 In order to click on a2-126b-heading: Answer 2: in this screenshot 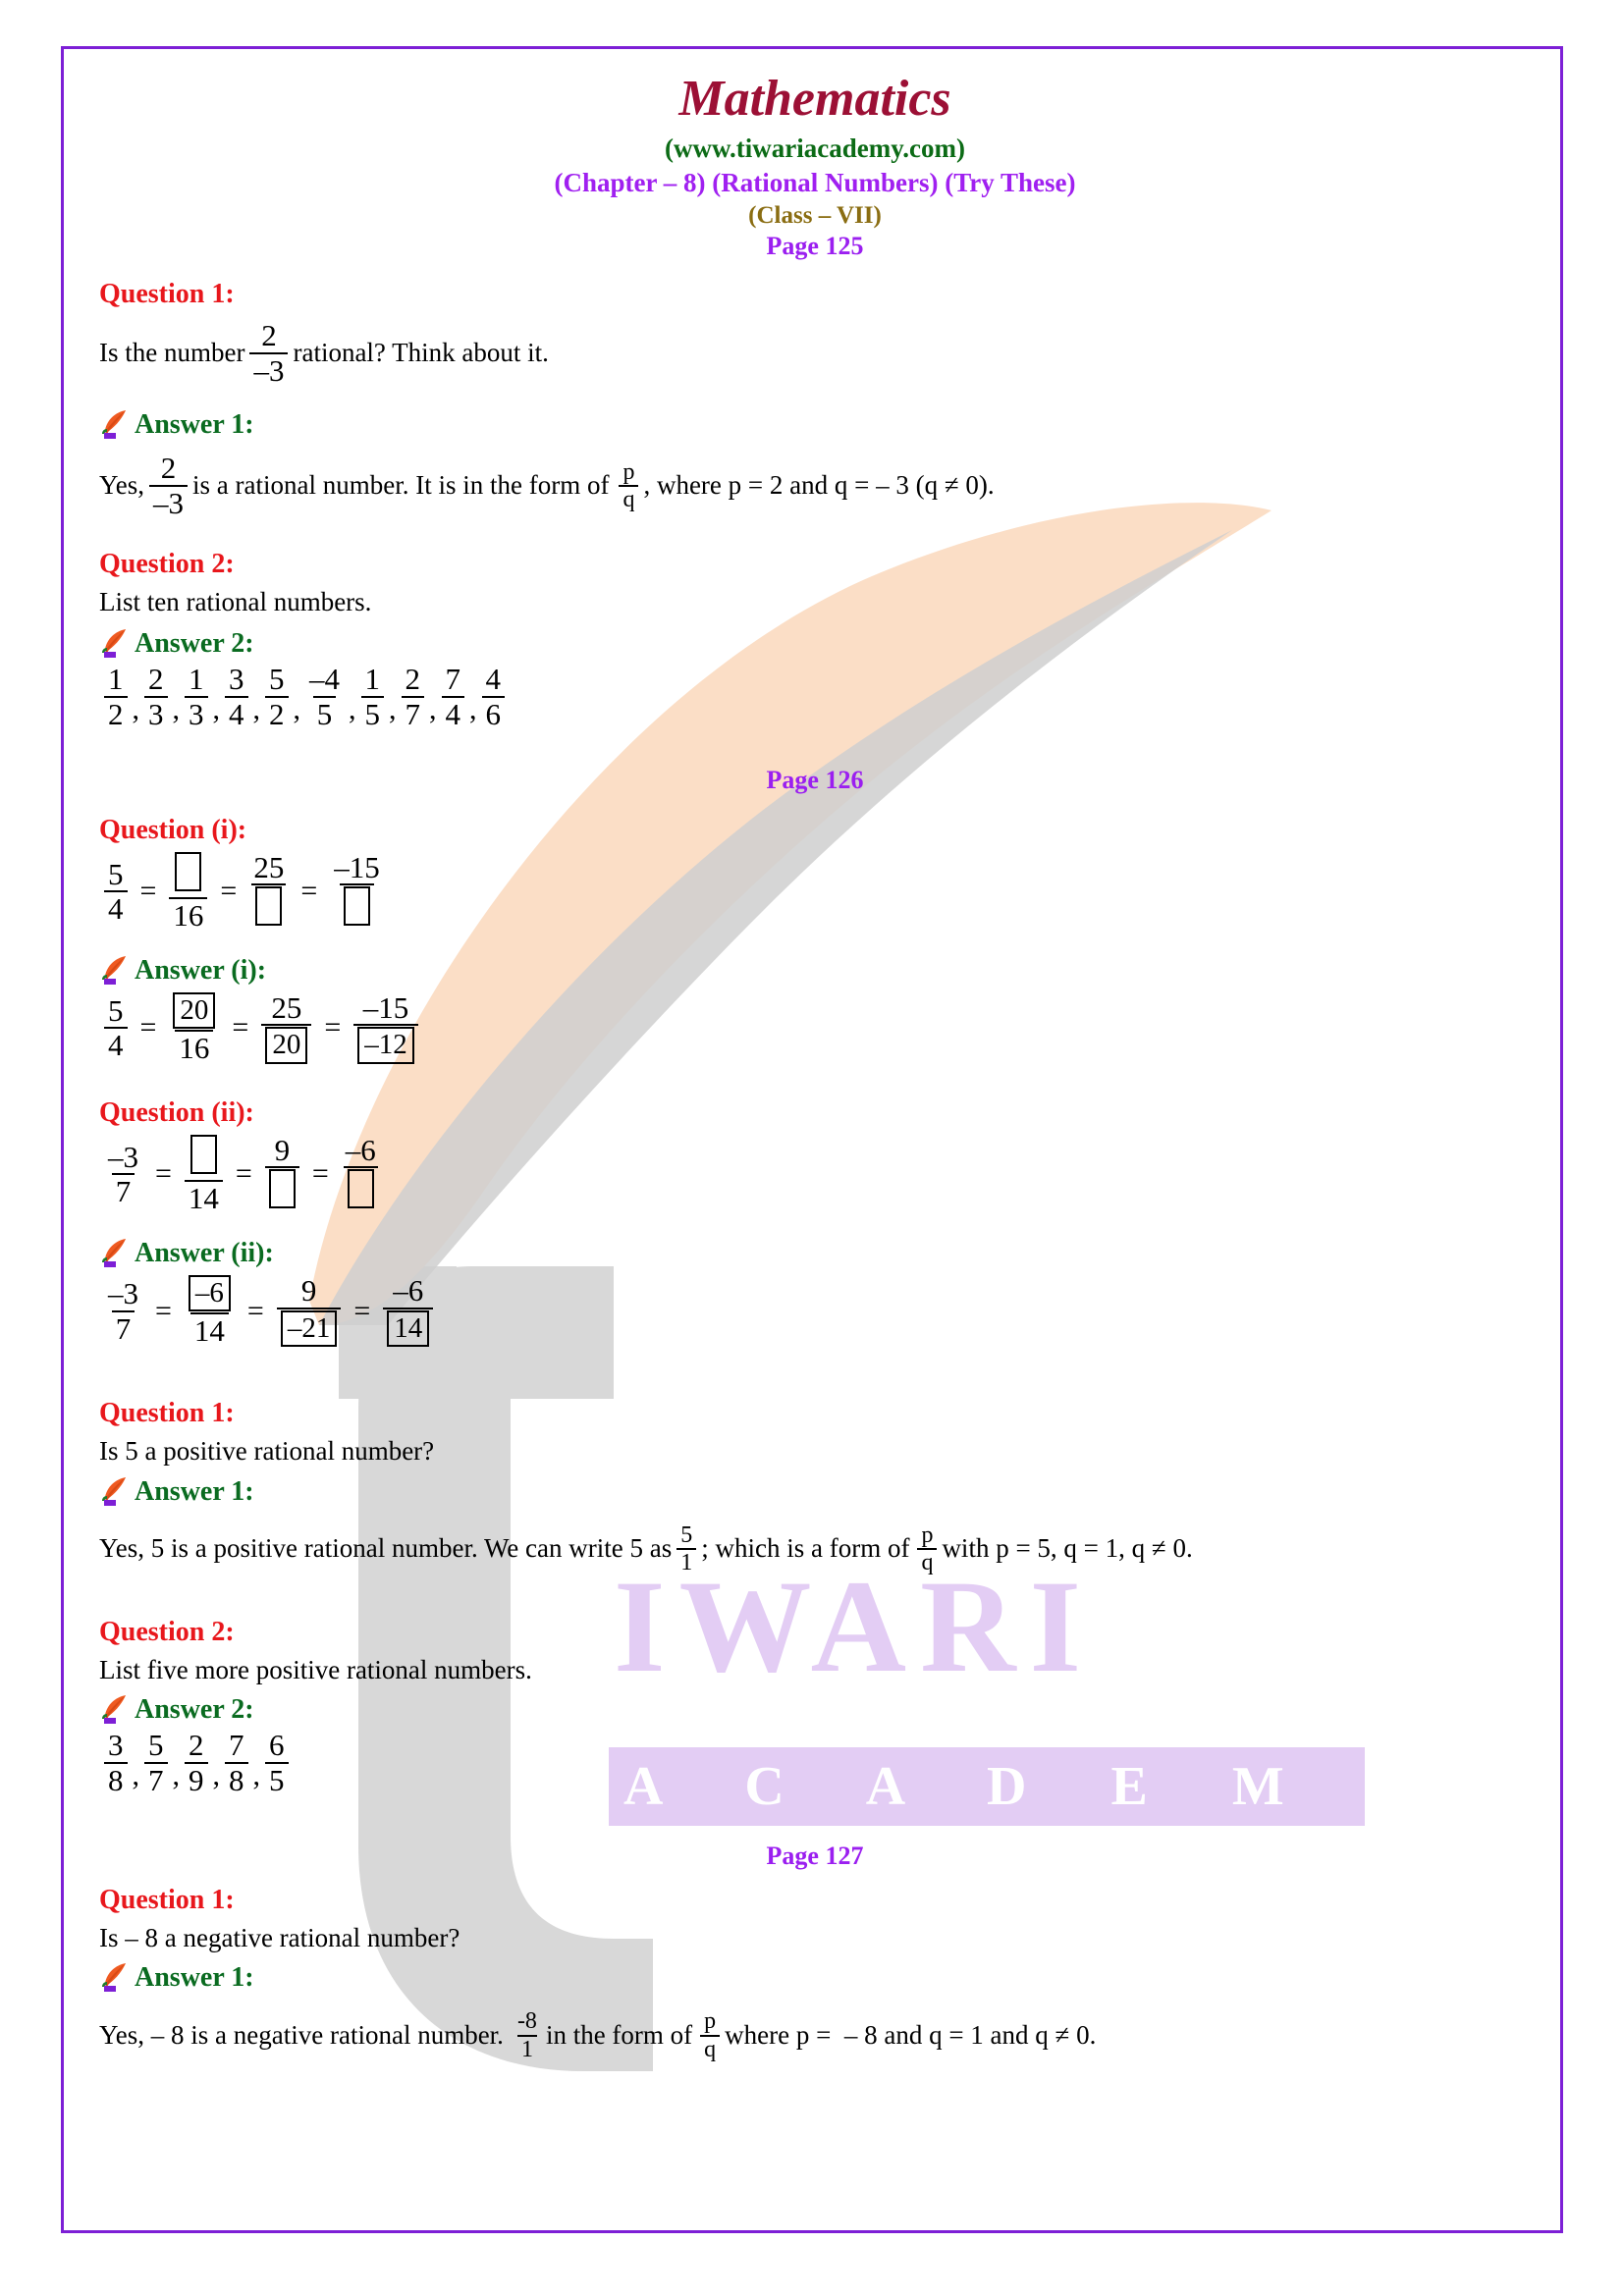, I will do `click(195, 1710)`.